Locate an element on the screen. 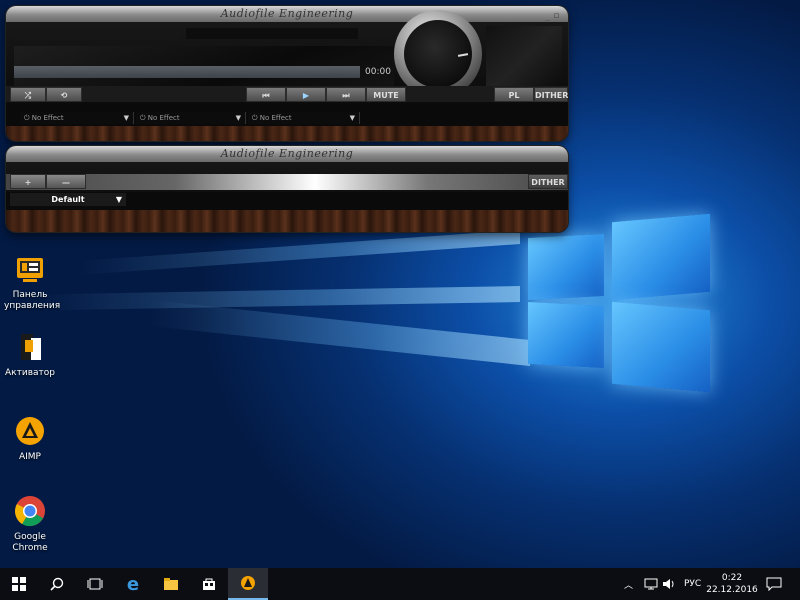 This screenshot has height=600, width=800. effect-dropdown-2: ⏻ No Effect ▼ is located at coordinates (191, 118).